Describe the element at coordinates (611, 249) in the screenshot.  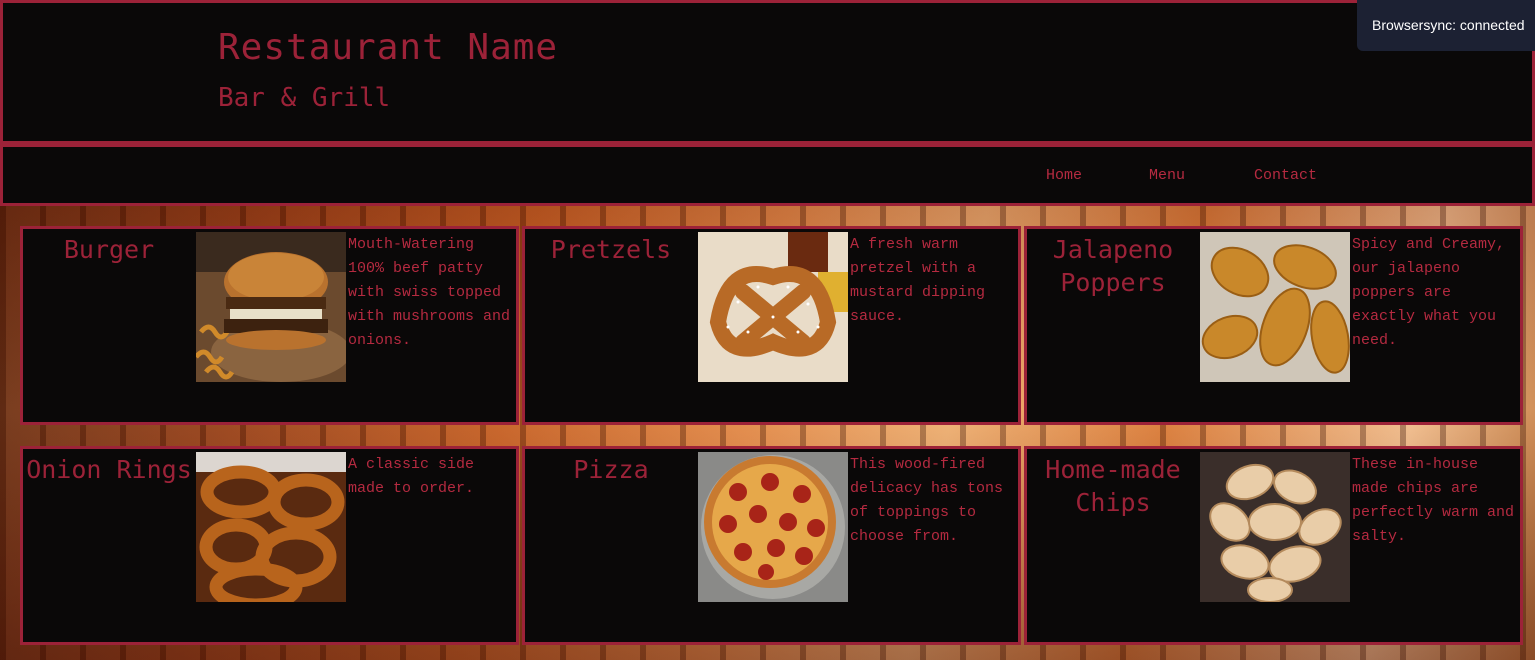
I see `menu-item-title: Pretzels` at that location.